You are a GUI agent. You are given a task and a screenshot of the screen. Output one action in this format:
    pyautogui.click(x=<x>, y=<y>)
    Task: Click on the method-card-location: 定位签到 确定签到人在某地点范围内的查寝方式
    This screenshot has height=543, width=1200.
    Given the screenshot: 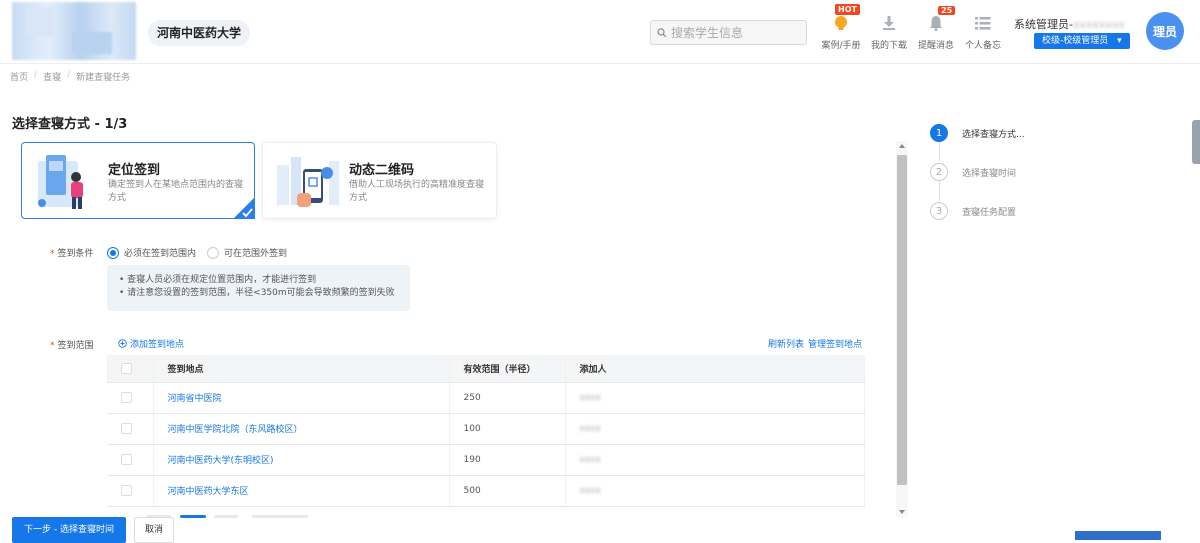 What is the action you would take?
    pyautogui.click(x=138, y=180)
    